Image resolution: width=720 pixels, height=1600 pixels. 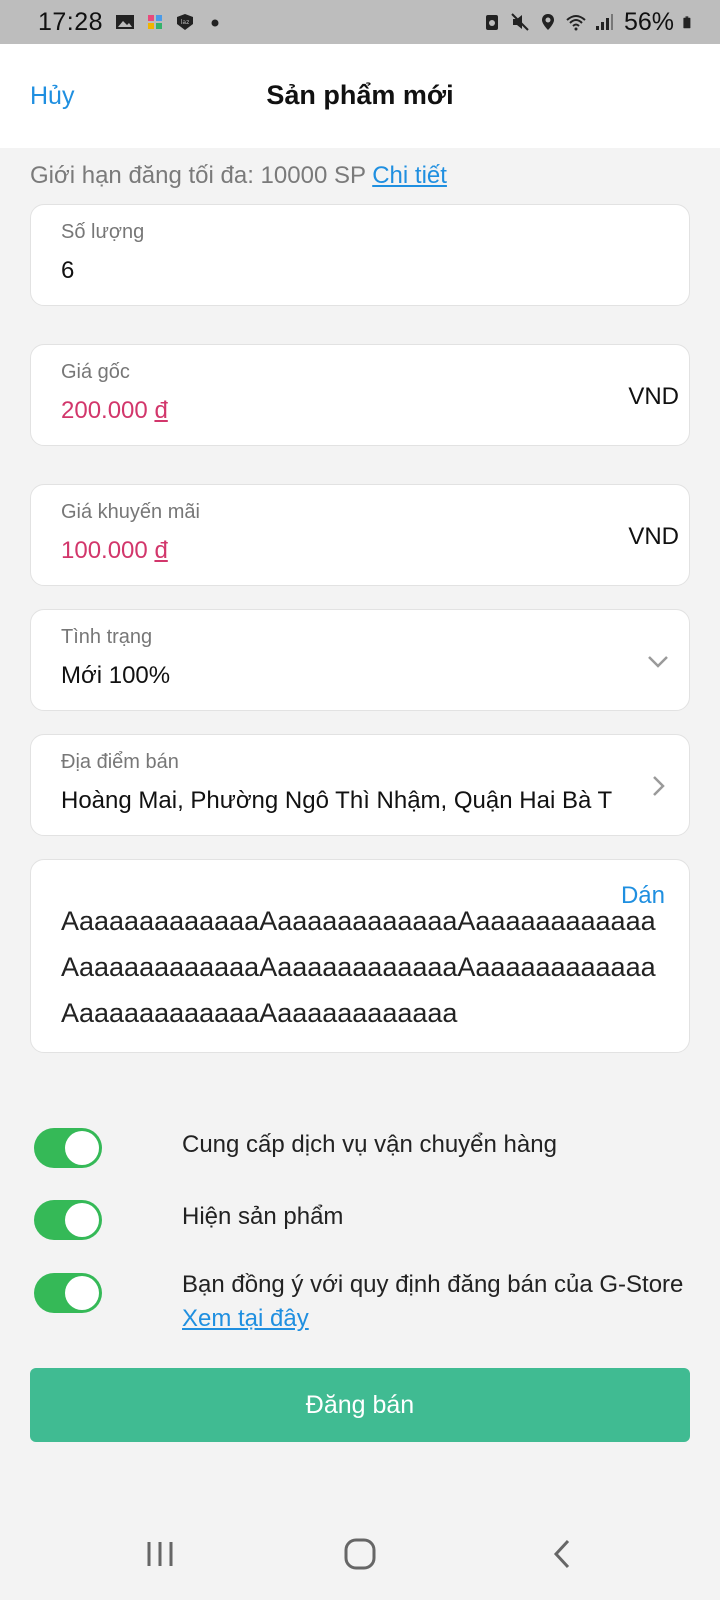 I want to click on page-title: Sản phẩm mới, so click(x=360, y=95).